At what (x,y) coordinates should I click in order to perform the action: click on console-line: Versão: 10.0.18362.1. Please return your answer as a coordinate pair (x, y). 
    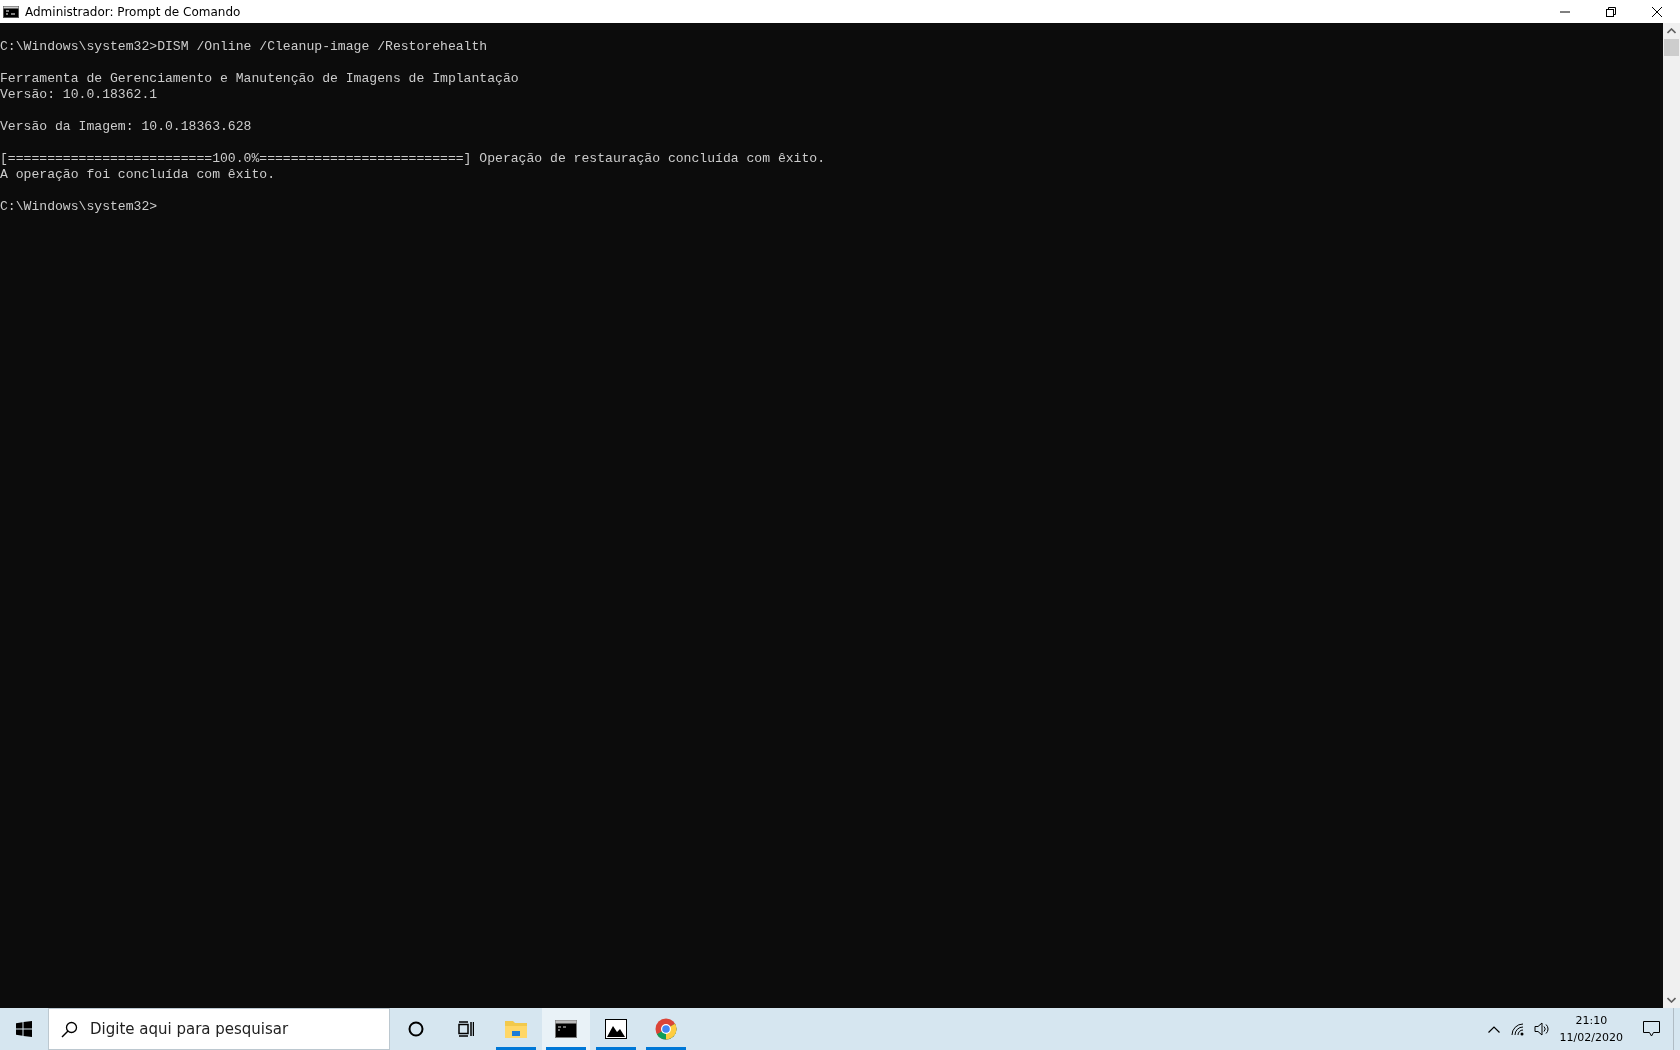
    Looking at the image, I should click on (79, 95).